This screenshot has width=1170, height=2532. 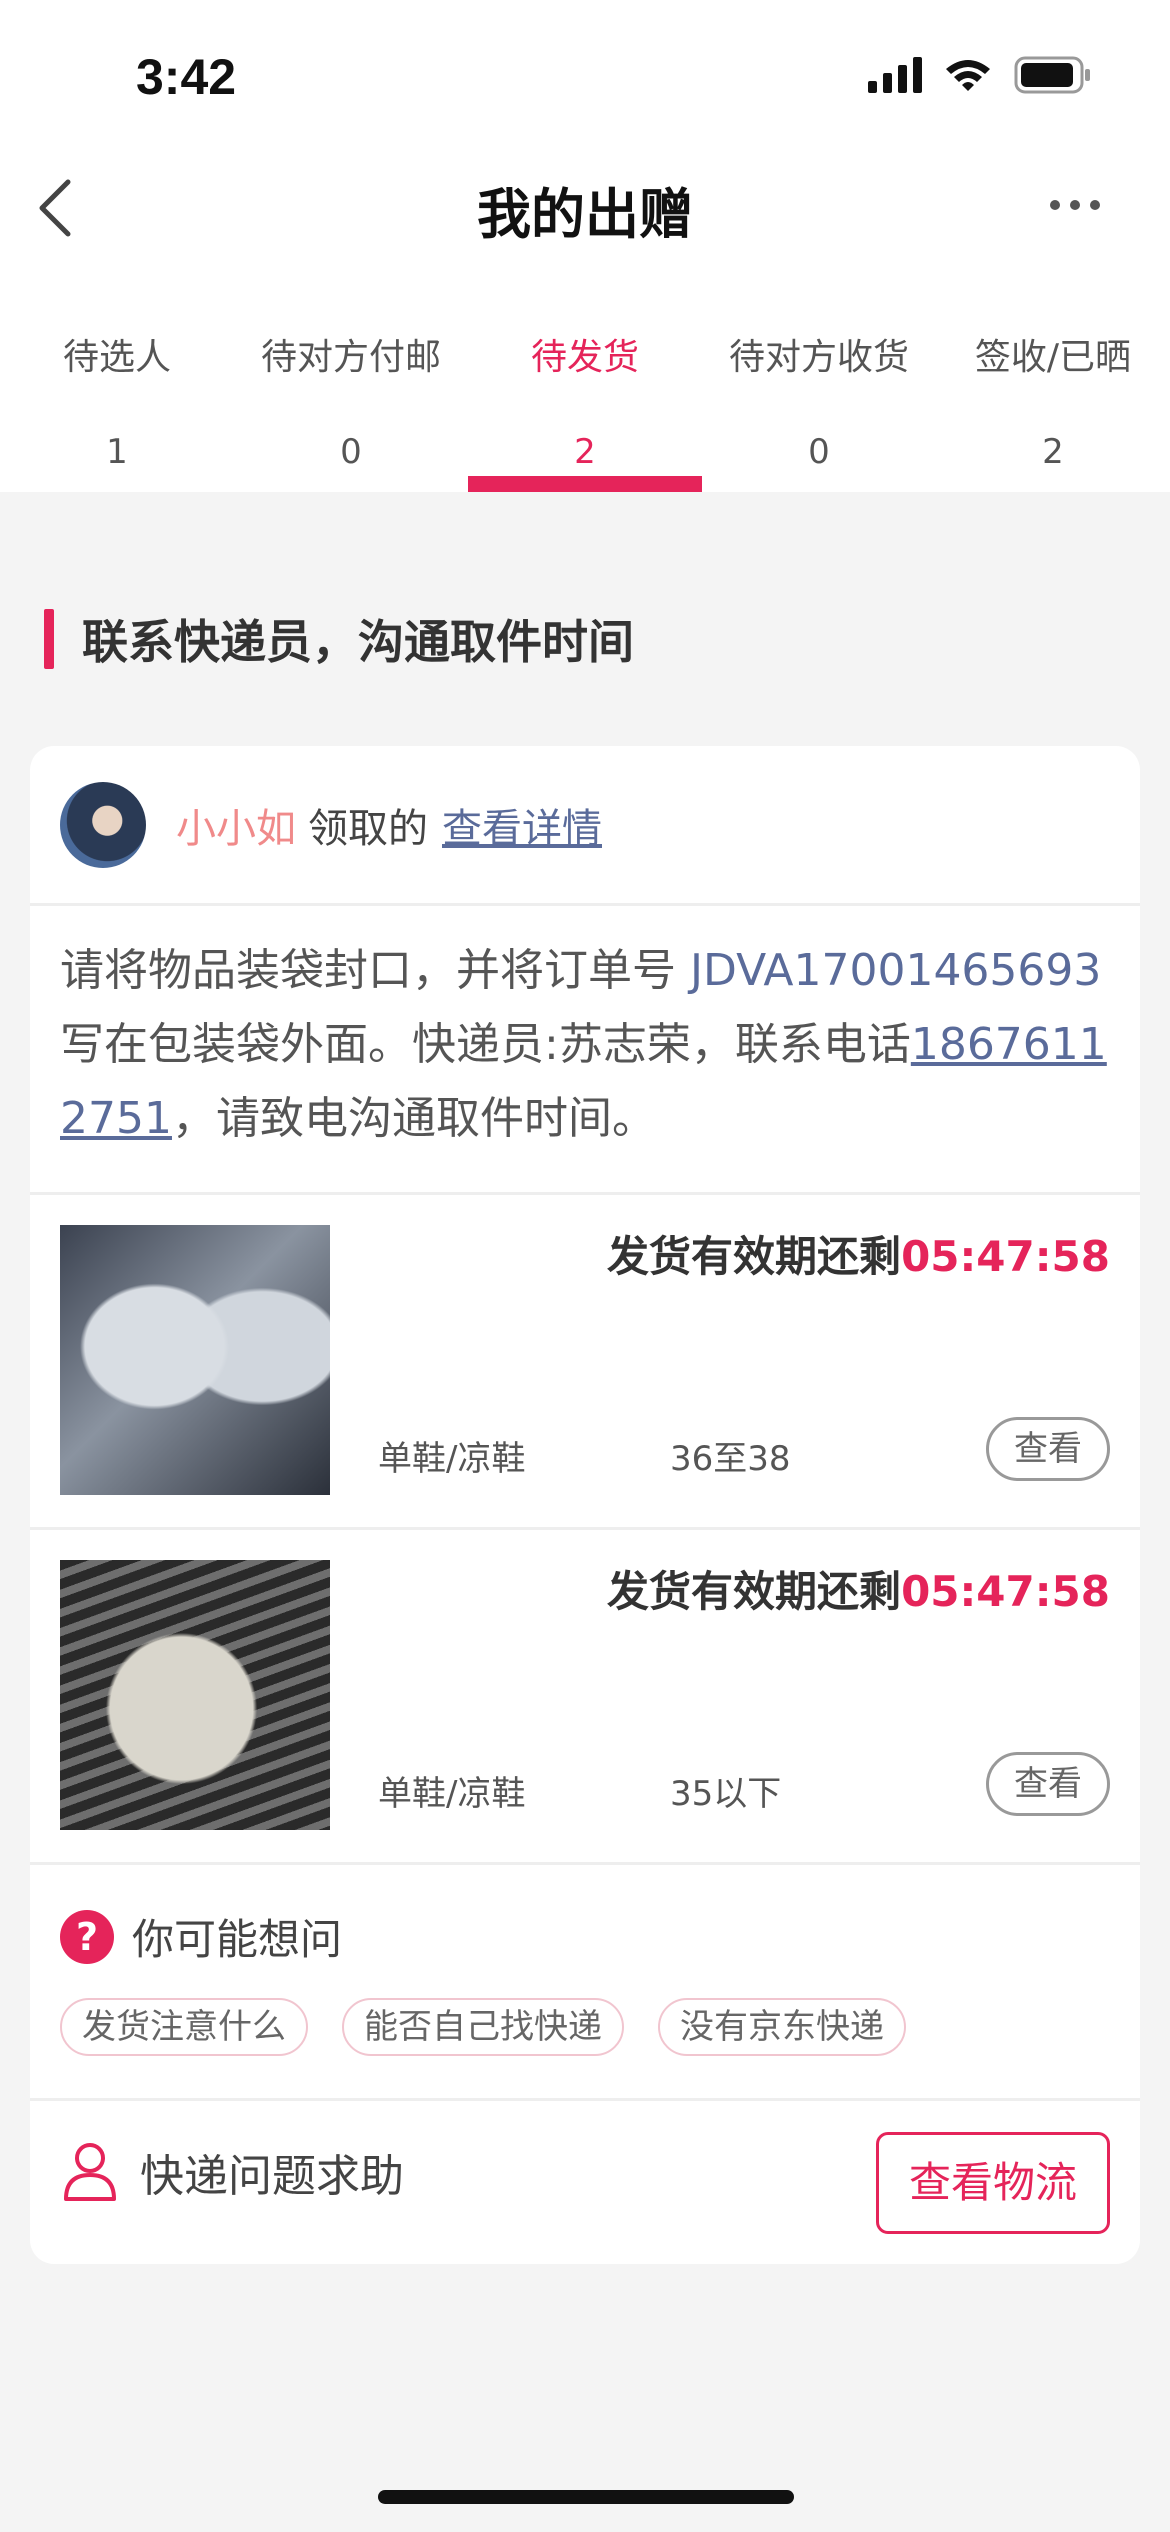 What do you see at coordinates (818, 357) in the screenshot?
I see `tab-label: 待对方收货` at bounding box center [818, 357].